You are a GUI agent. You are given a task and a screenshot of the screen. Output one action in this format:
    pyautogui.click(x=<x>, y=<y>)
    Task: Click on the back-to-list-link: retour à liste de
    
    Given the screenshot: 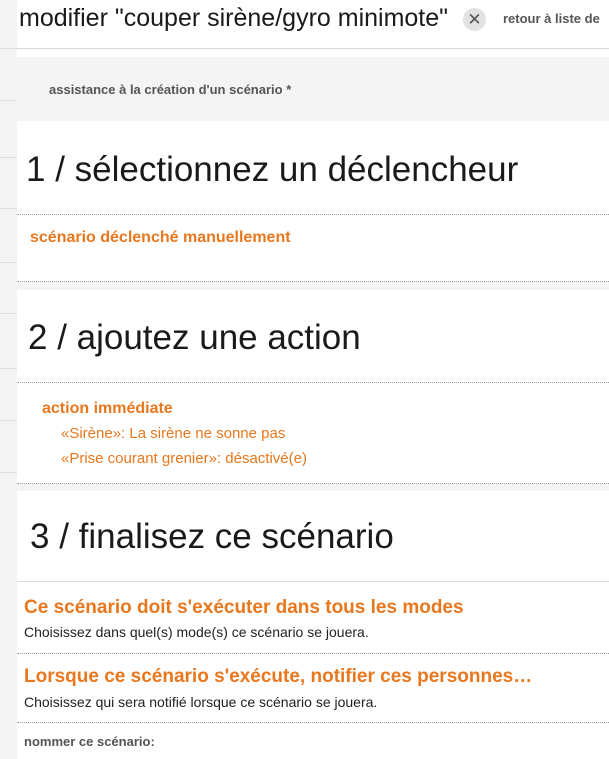 What is the action you would take?
    pyautogui.click(x=551, y=18)
    